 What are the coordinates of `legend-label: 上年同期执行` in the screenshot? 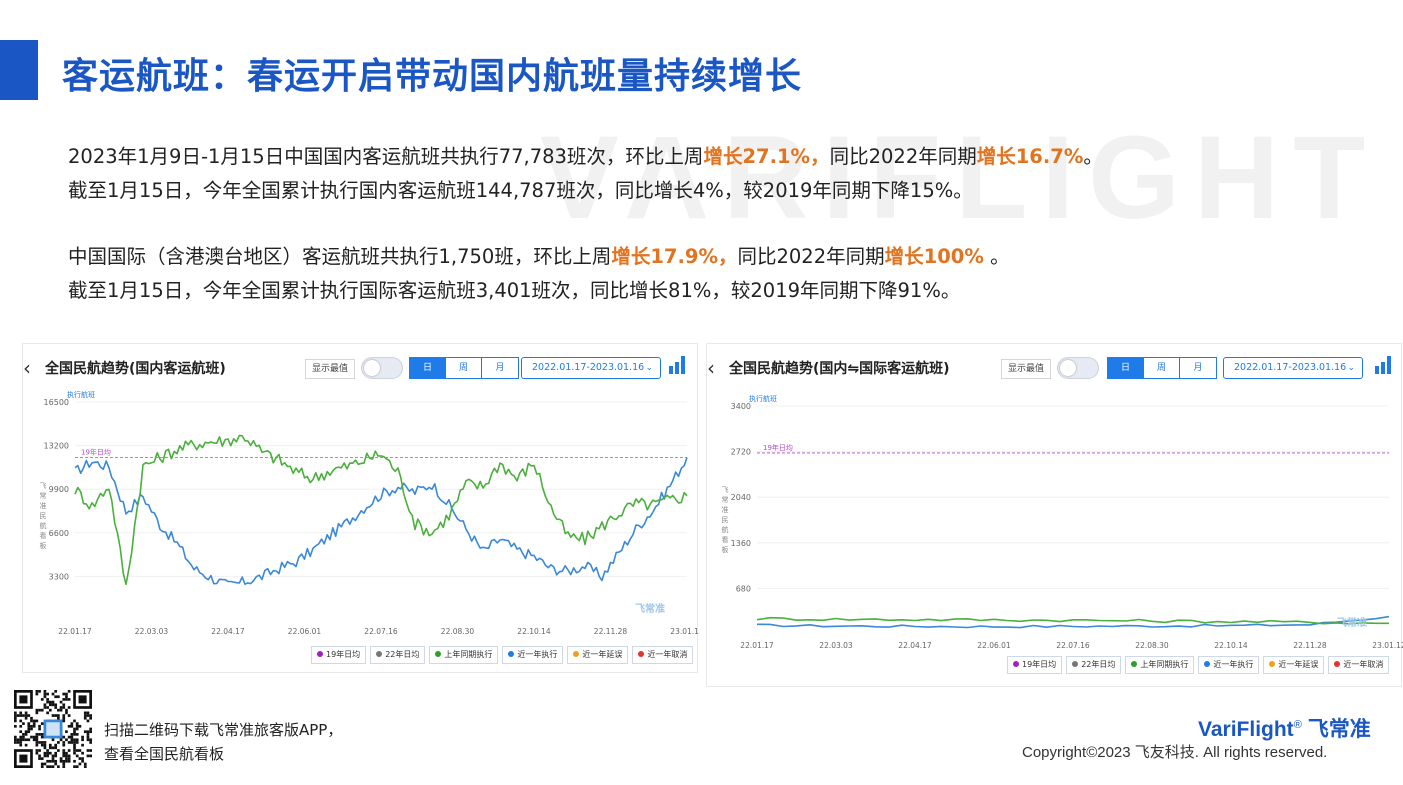 It's located at (1164, 664).